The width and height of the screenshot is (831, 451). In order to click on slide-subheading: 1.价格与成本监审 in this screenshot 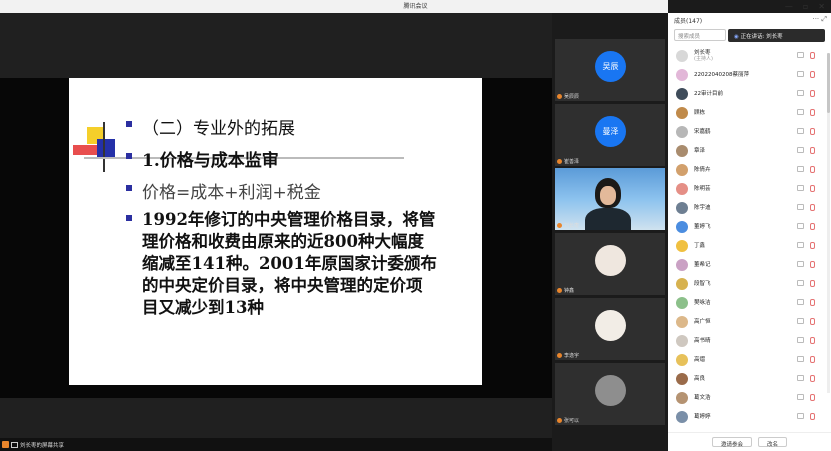, I will do `click(210, 161)`.